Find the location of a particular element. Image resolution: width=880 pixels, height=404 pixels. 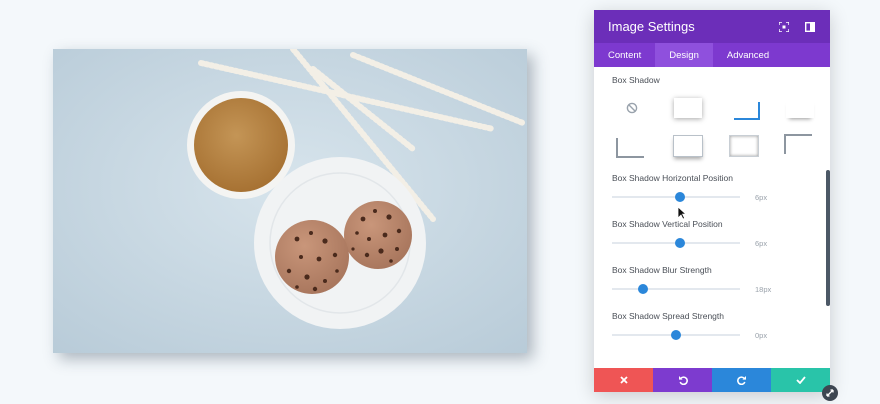

horizontal-position-slider is located at coordinates (676, 197).